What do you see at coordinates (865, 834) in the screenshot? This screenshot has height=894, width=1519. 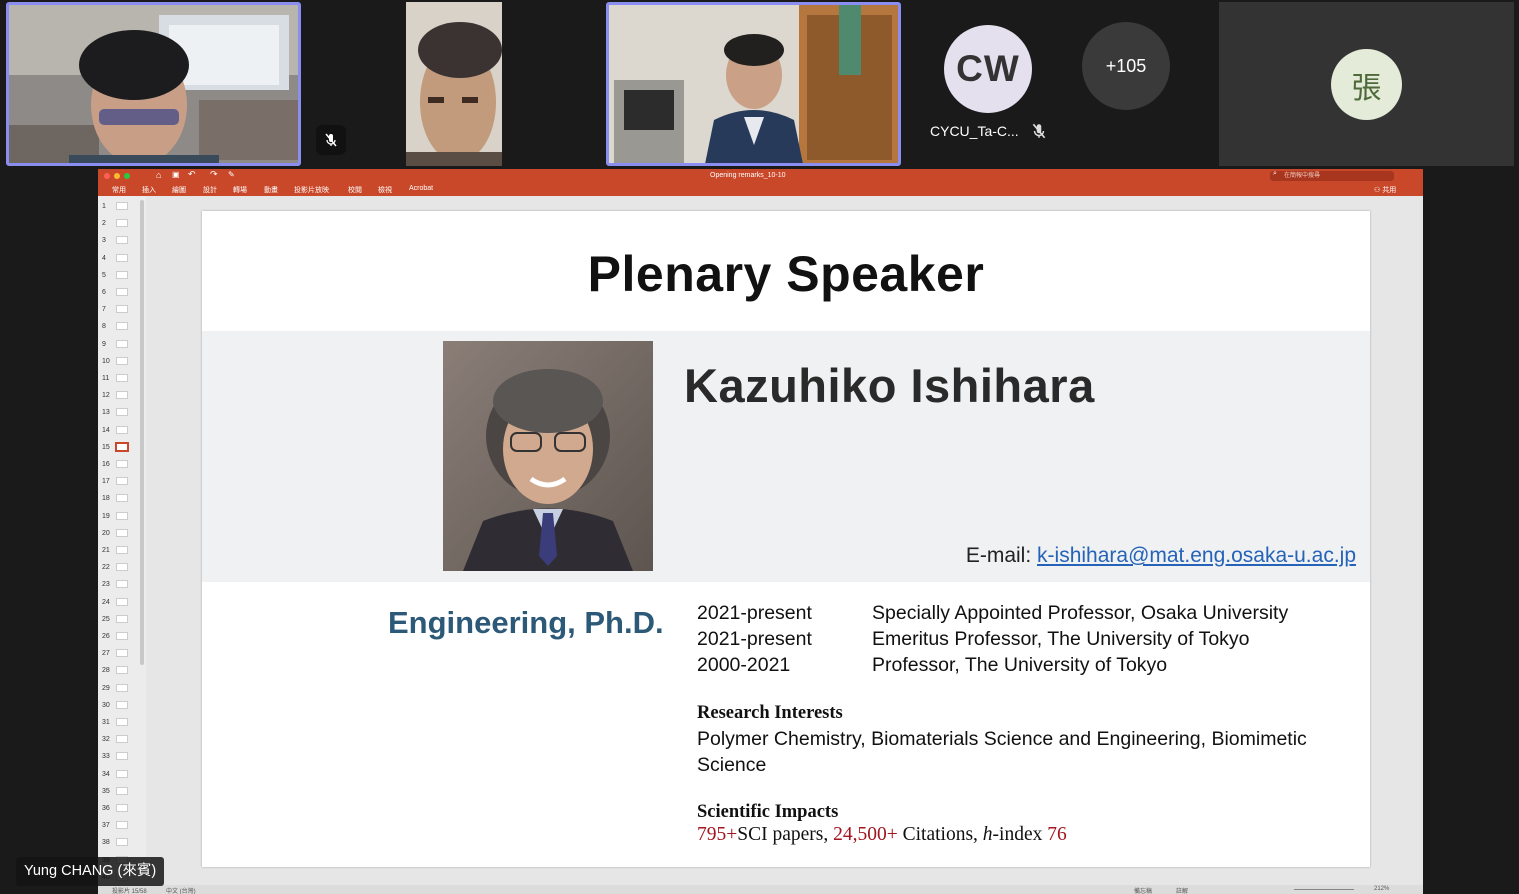 I see `citations-value: 24,500+` at bounding box center [865, 834].